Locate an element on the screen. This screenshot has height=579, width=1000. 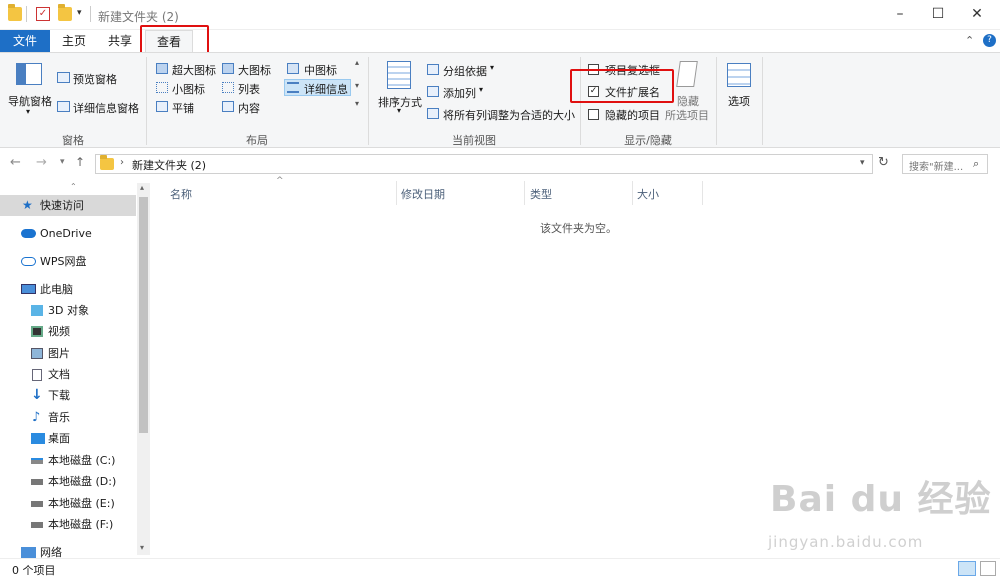
collapse-ribbon-icon: ⌃ is located at coordinates (969, 40).